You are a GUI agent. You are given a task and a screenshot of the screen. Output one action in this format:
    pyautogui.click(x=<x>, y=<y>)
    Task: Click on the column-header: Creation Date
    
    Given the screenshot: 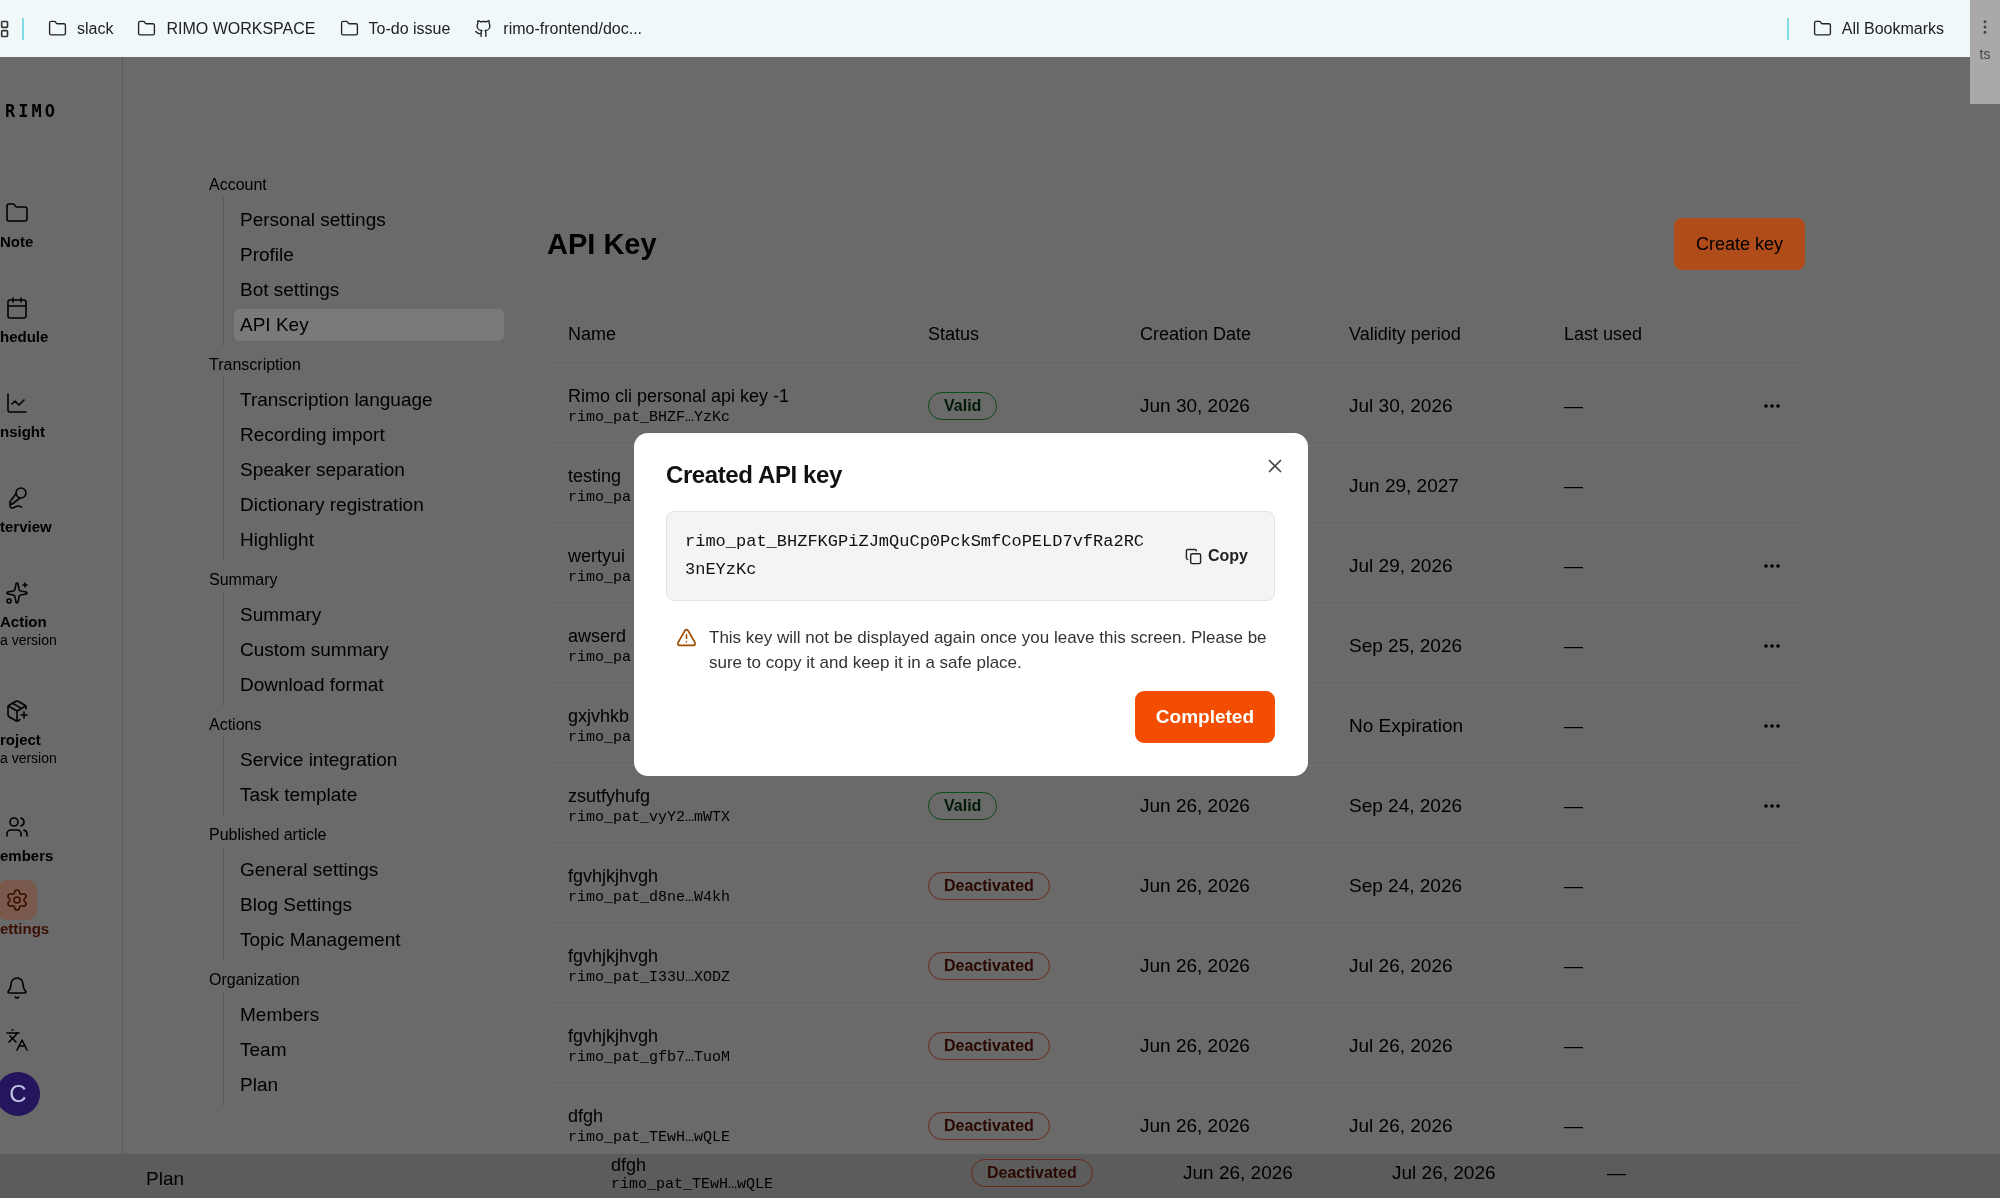 What is the action you would take?
    pyautogui.click(x=1196, y=334)
    